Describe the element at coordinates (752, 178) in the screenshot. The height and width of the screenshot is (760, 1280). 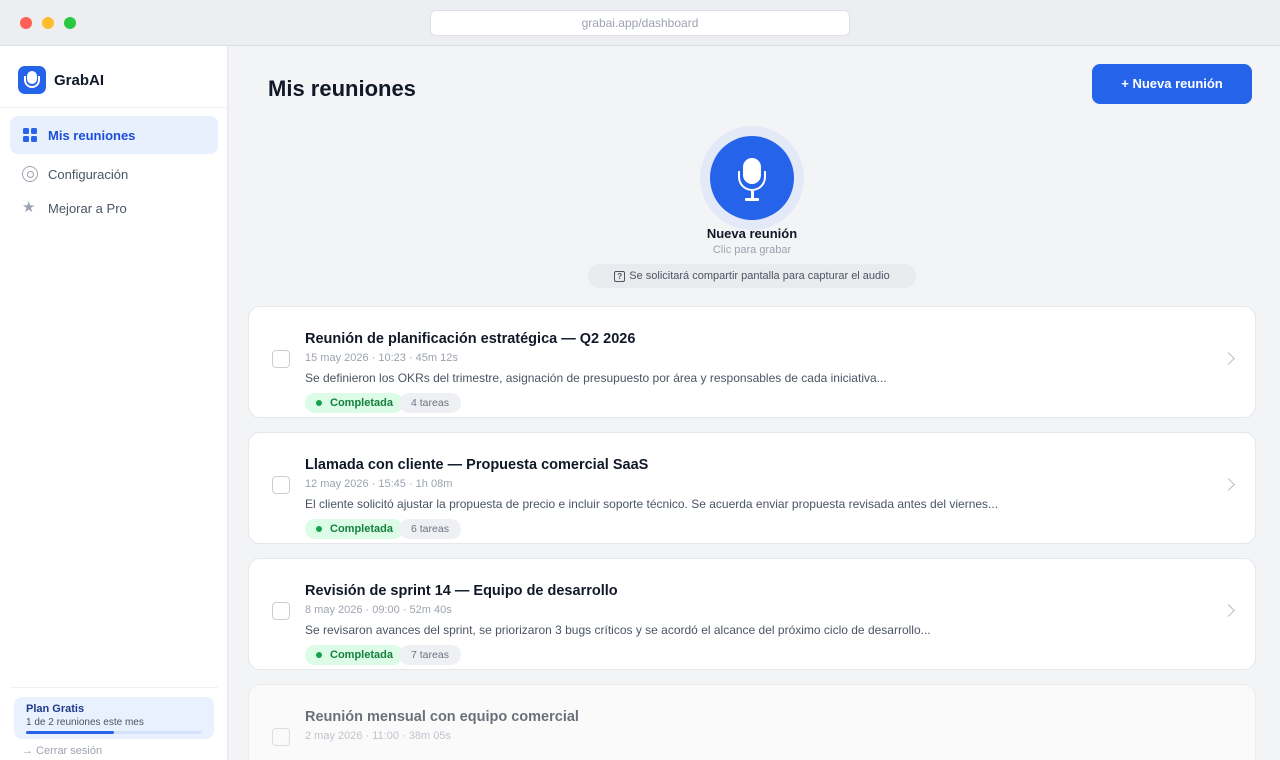
I see `record-button` at that location.